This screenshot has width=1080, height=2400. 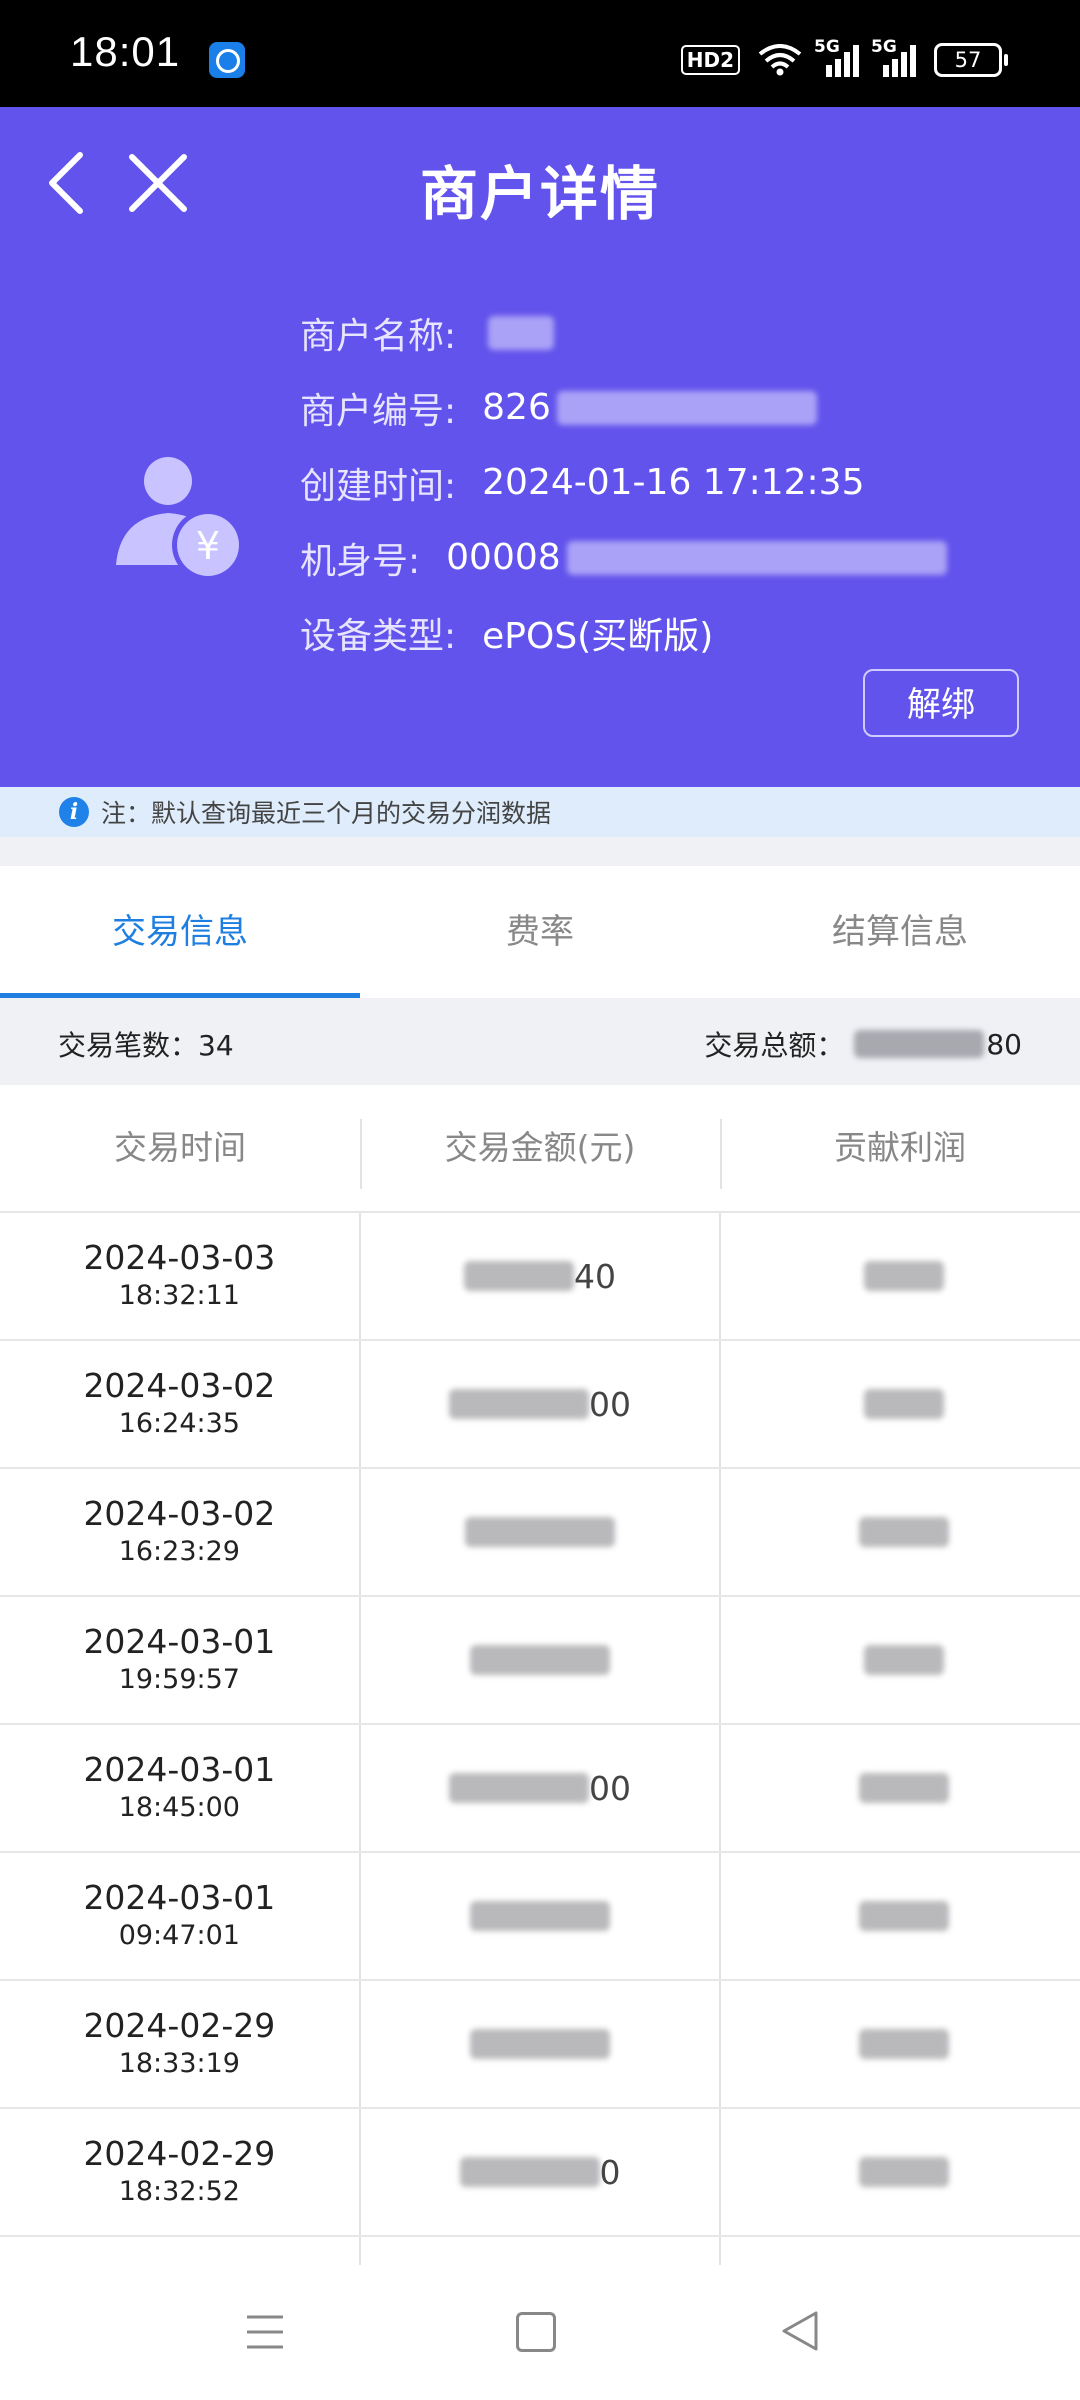 I want to click on transaction-time: 18:32:52, so click(x=179, y=2191).